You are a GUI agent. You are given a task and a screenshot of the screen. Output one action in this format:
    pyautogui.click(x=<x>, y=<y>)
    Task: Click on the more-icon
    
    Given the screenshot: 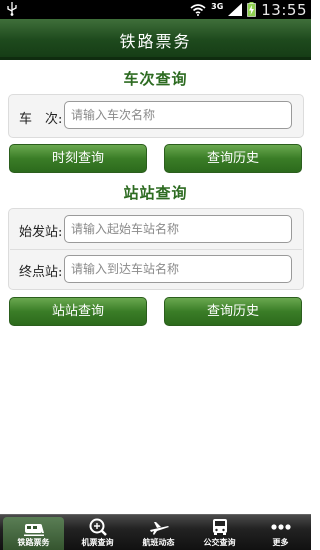 What is the action you would take?
    pyautogui.click(x=280, y=527)
    